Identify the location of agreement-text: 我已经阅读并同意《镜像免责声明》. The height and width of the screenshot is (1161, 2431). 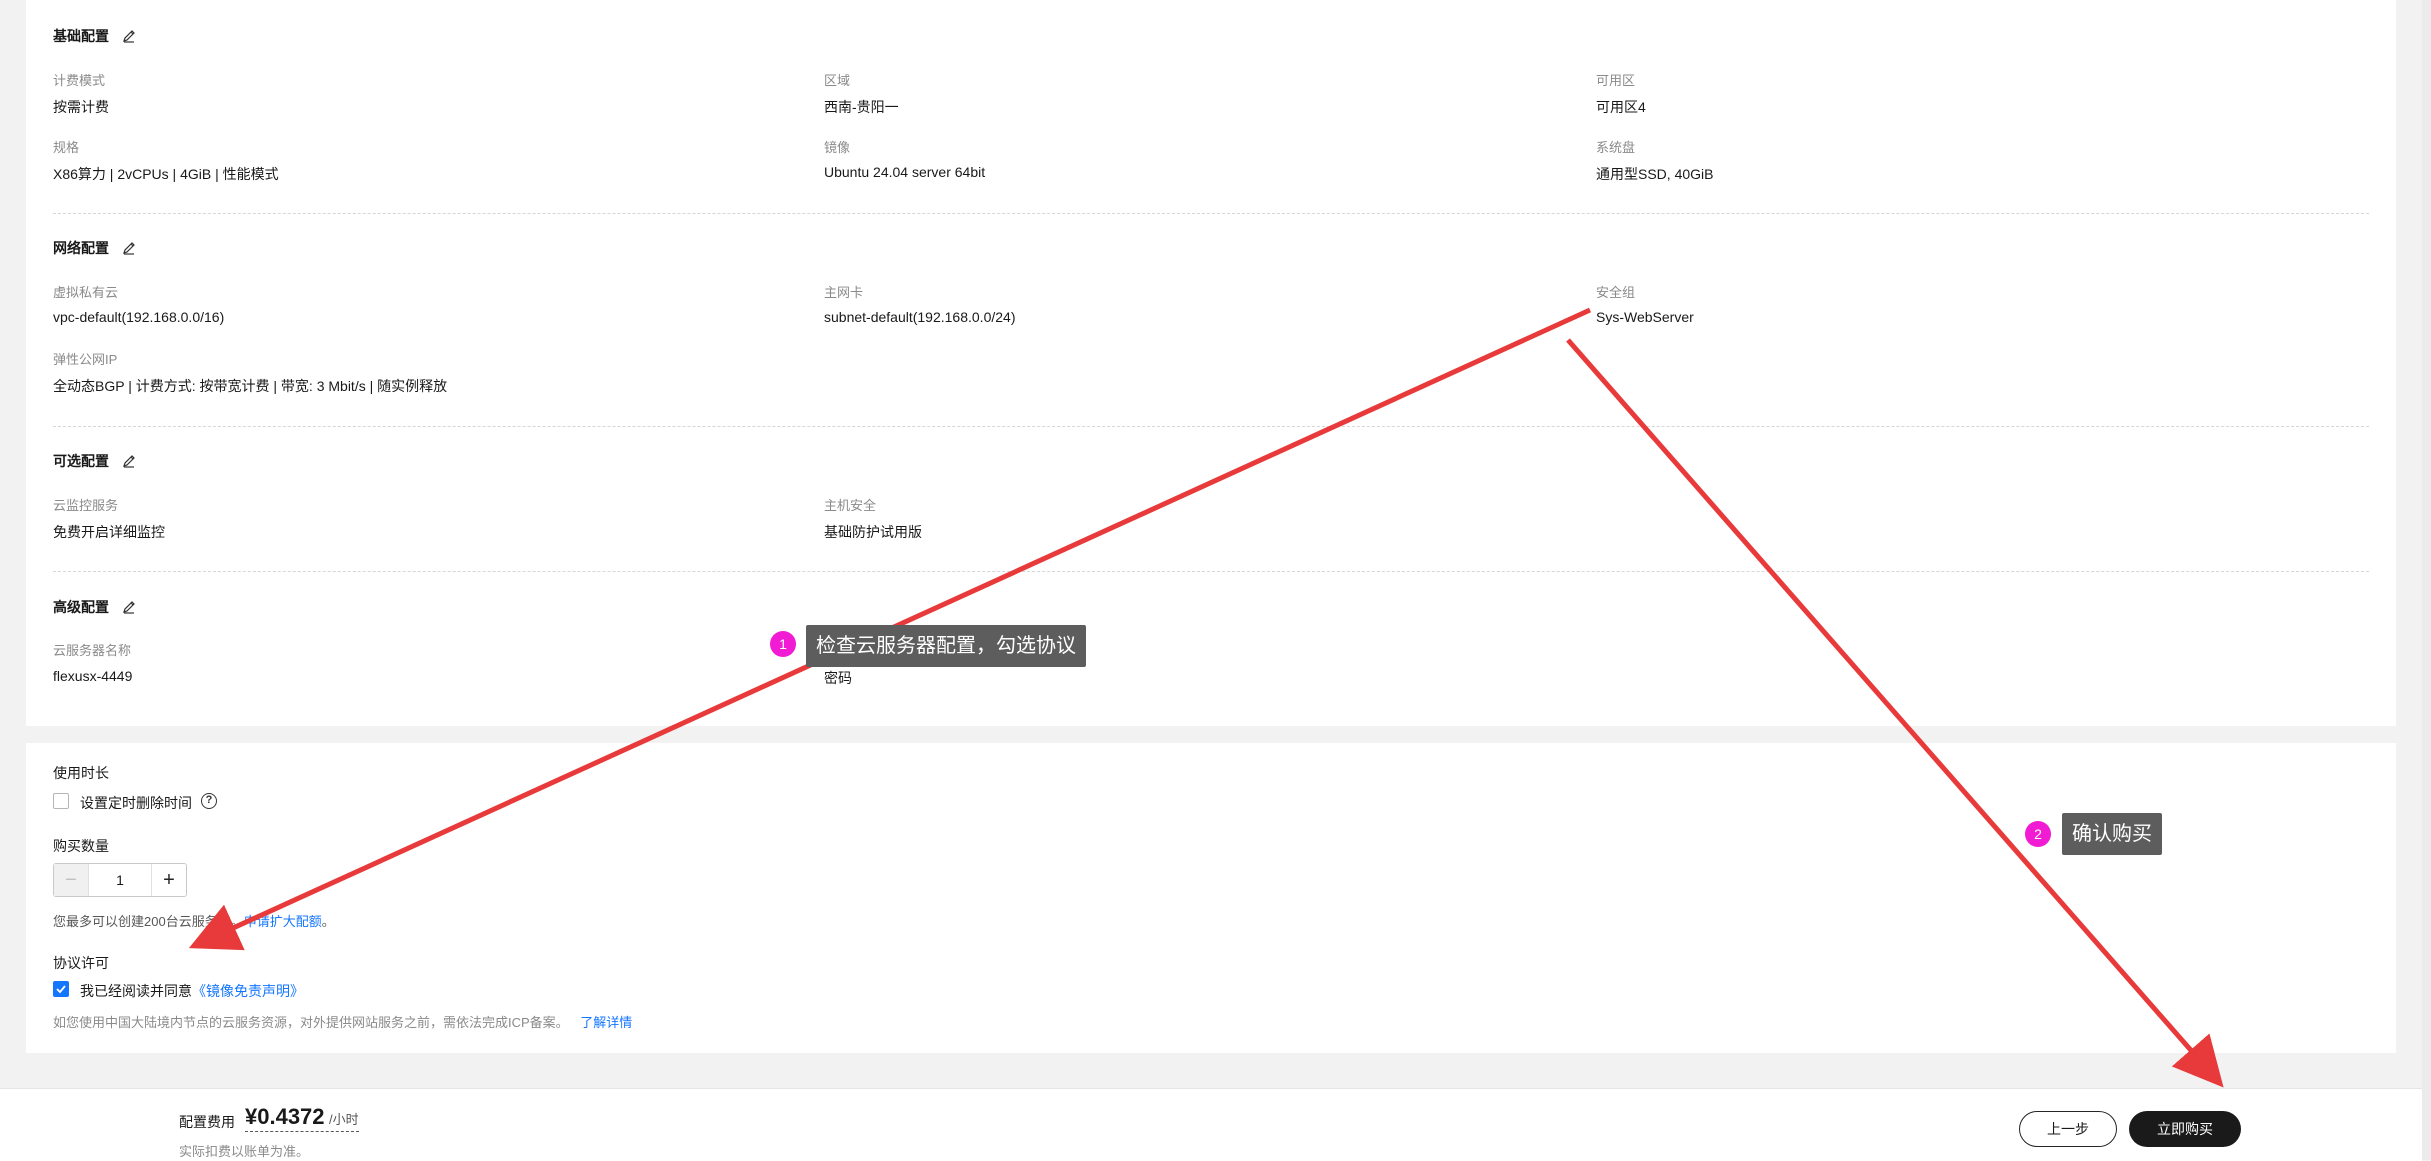
(192, 991).